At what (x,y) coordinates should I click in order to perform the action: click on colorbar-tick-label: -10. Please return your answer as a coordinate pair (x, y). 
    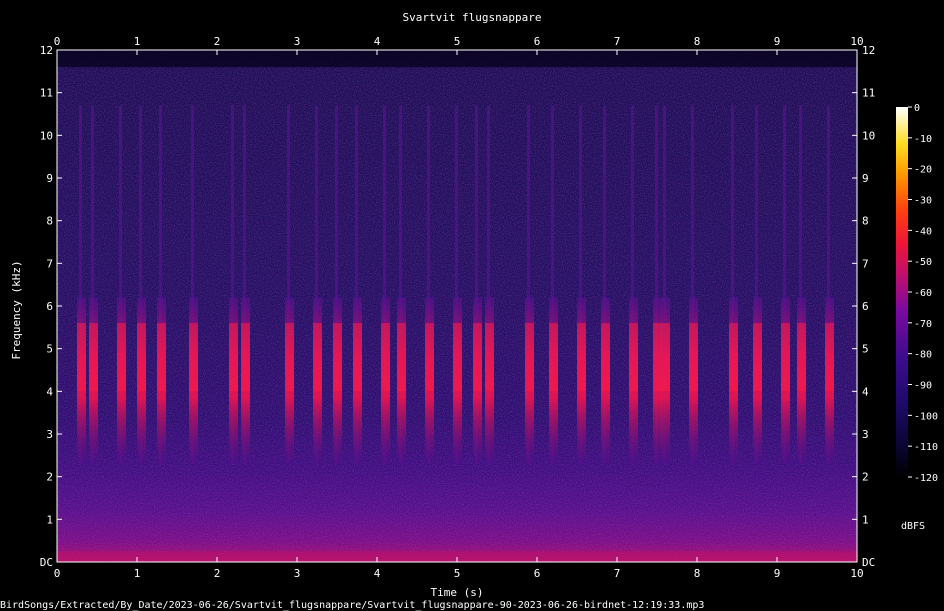
    Looking at the image, I should click on (923, 139).